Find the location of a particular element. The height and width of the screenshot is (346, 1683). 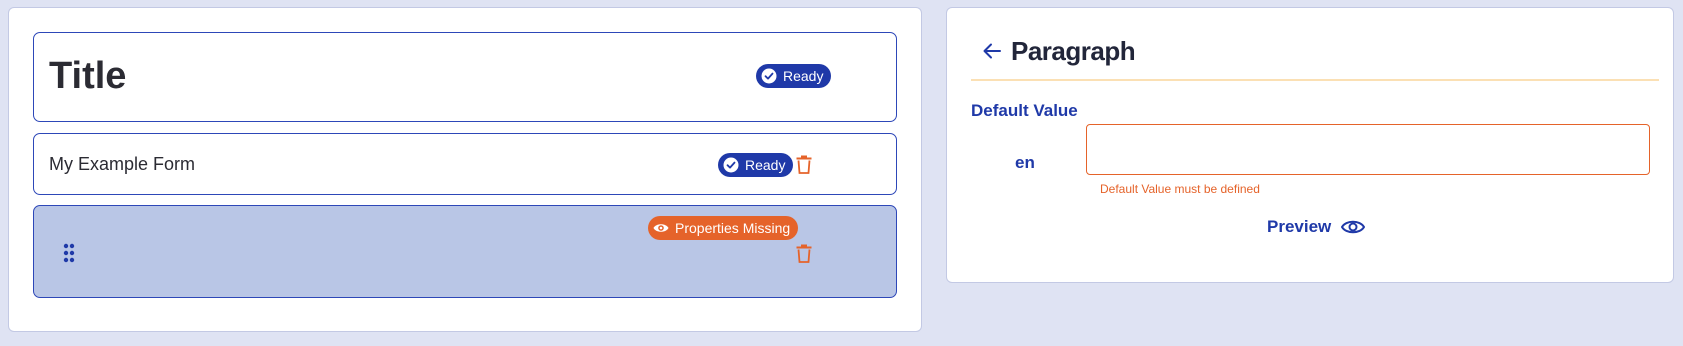

properties-missing-badge: Properties Missing is located at coordinates (723, 228).